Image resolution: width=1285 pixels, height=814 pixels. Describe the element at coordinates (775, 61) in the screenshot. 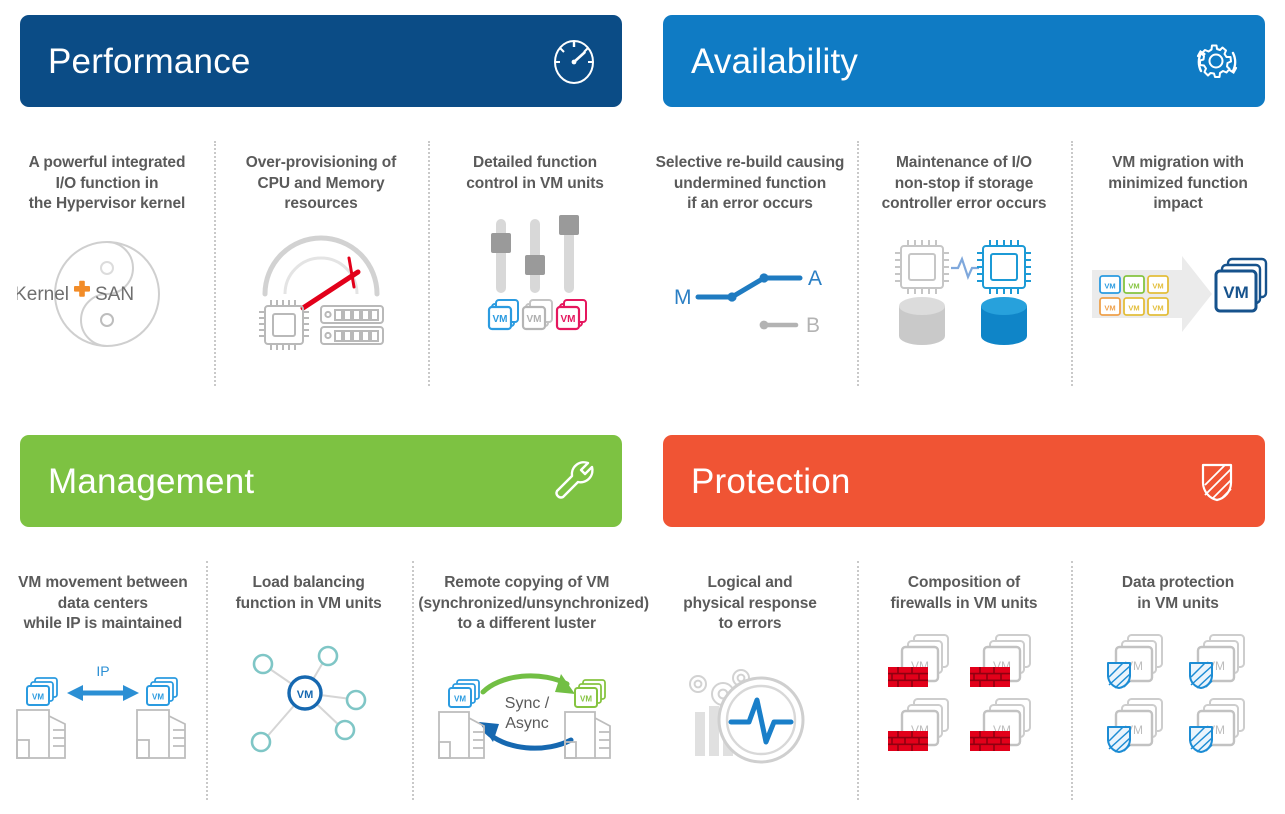

I see `panel-title: Availability` at that location.